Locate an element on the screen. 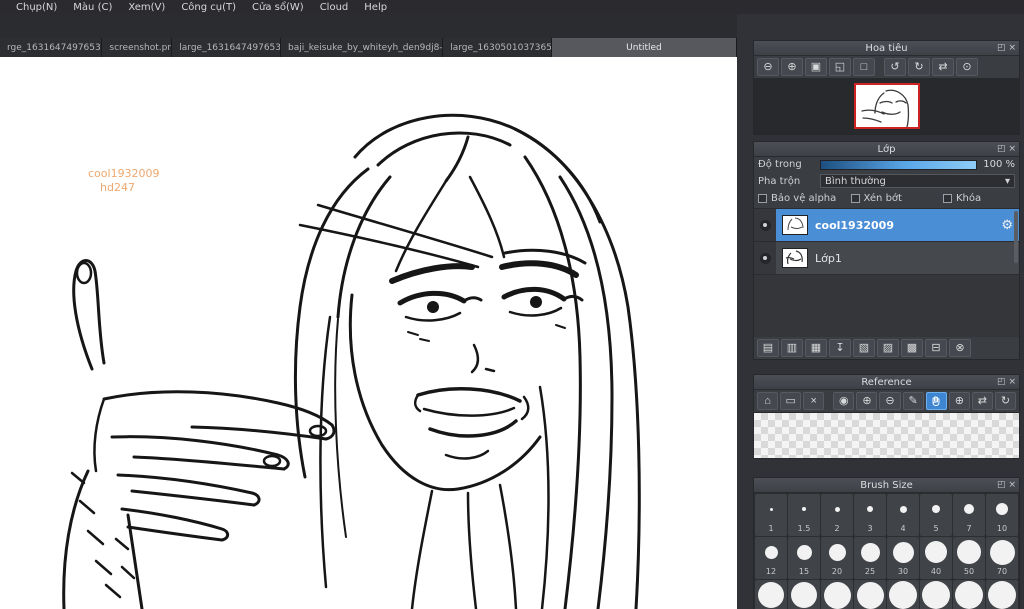 This screenshot has width=1024, height=609. reference-folder-icon: ▭ is located at coordinates (791, 401).